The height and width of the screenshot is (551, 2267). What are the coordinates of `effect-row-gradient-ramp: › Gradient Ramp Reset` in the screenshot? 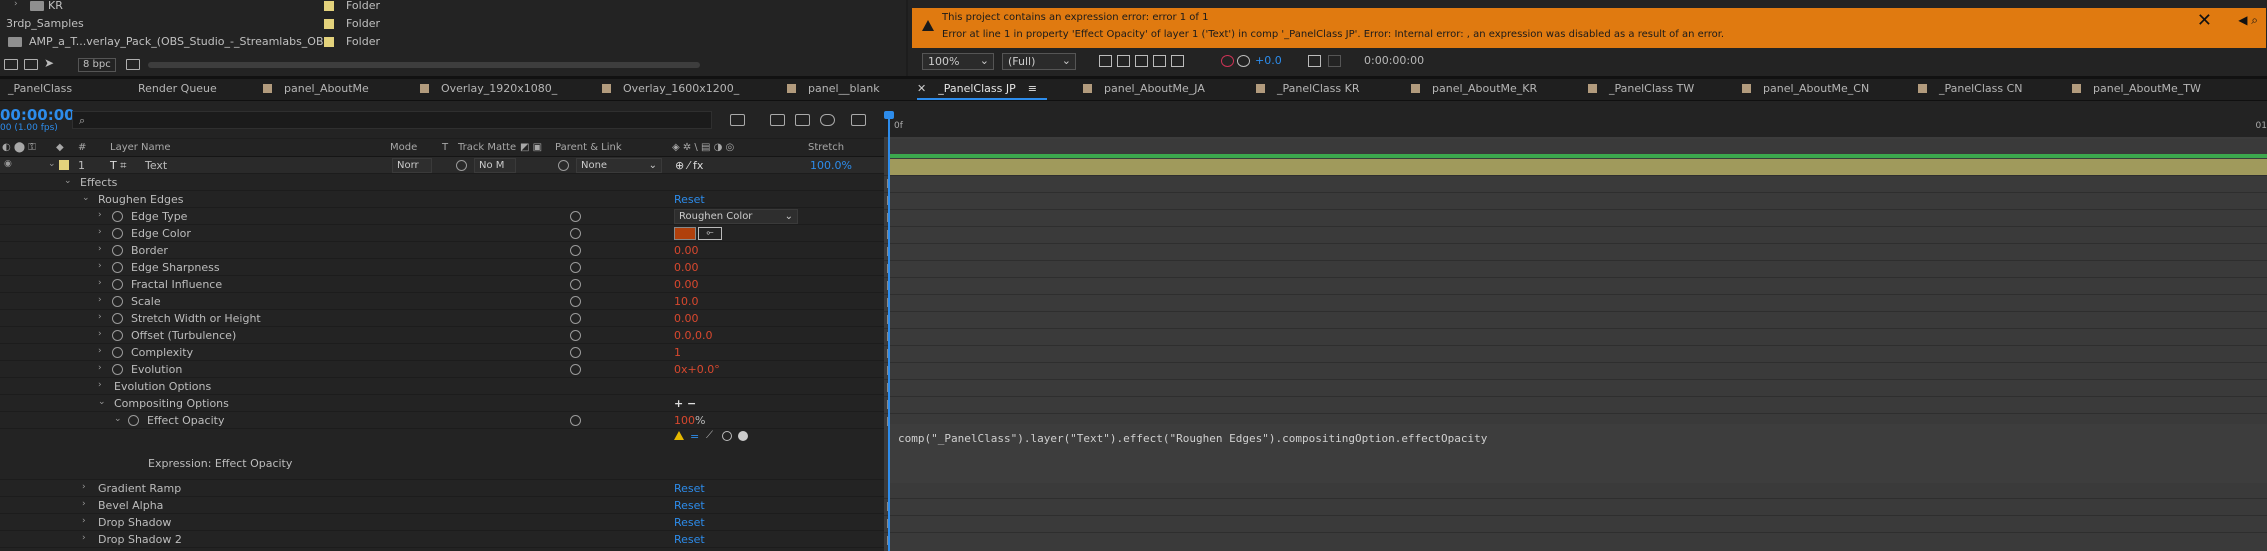 It's located at (442, 488).